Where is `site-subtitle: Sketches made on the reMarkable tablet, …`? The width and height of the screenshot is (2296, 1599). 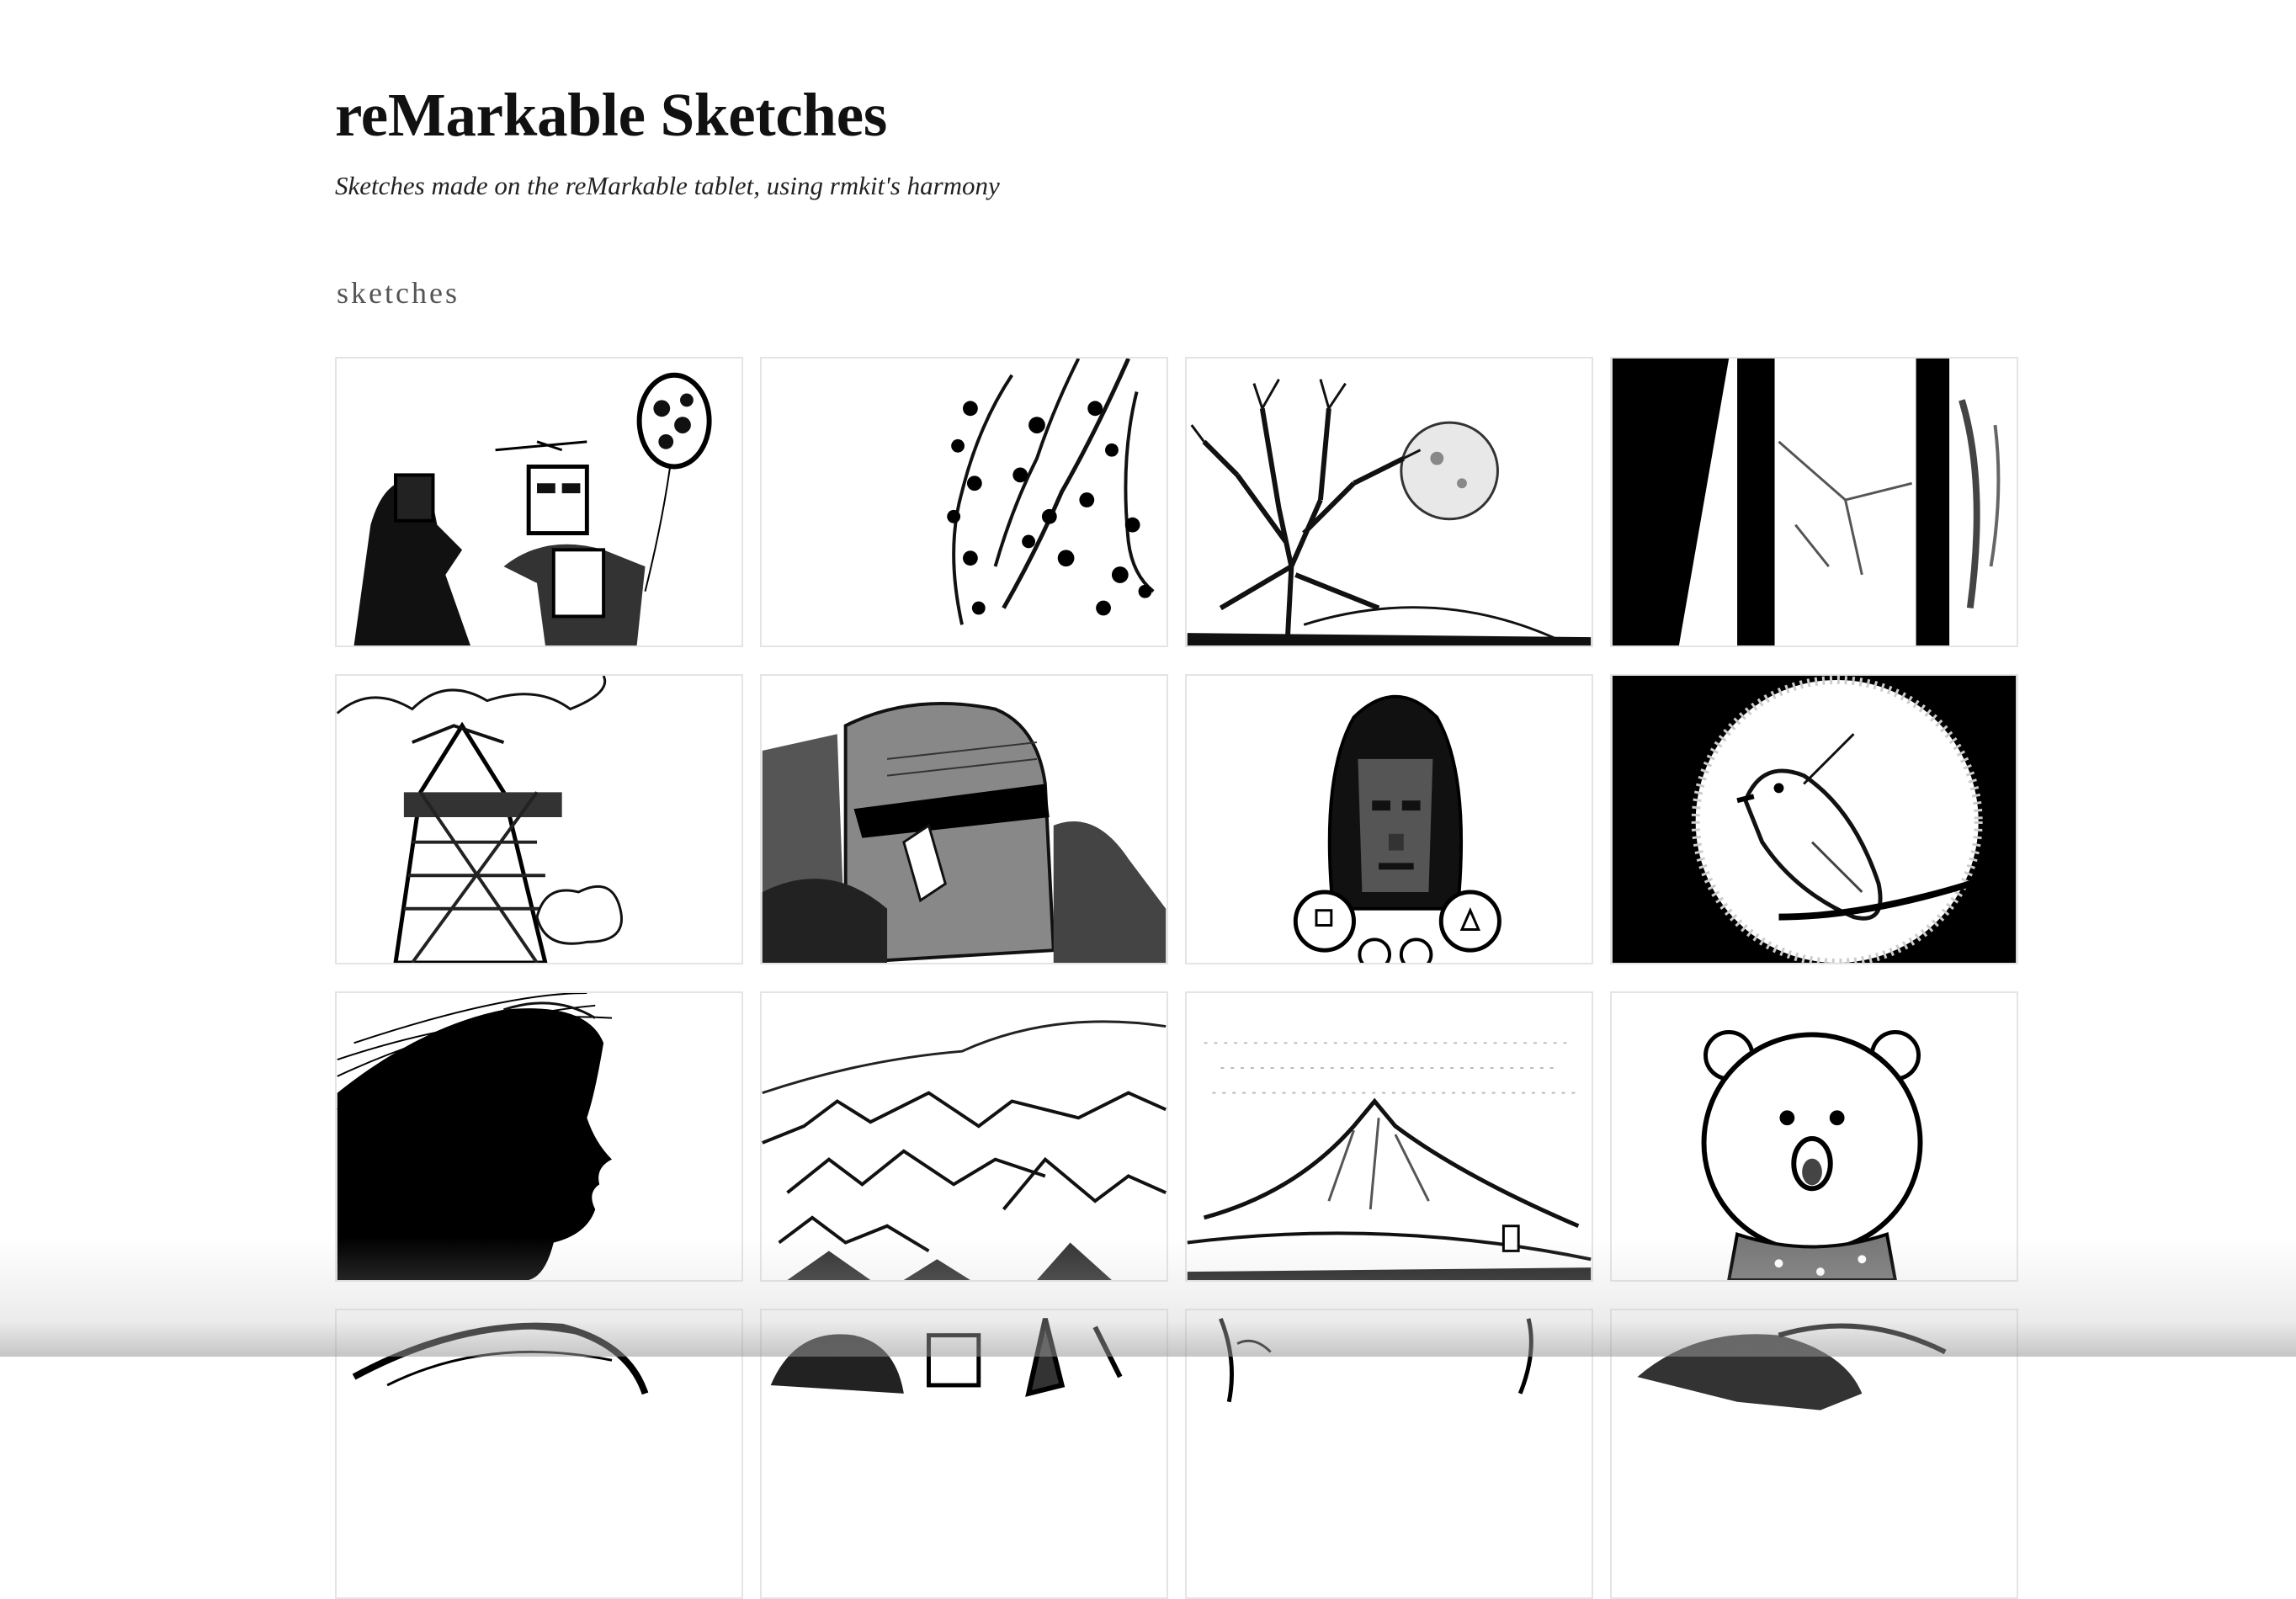
site-subtitle: Sketches made on the reMarkable tablet, … is located at coordinates (668, 185).